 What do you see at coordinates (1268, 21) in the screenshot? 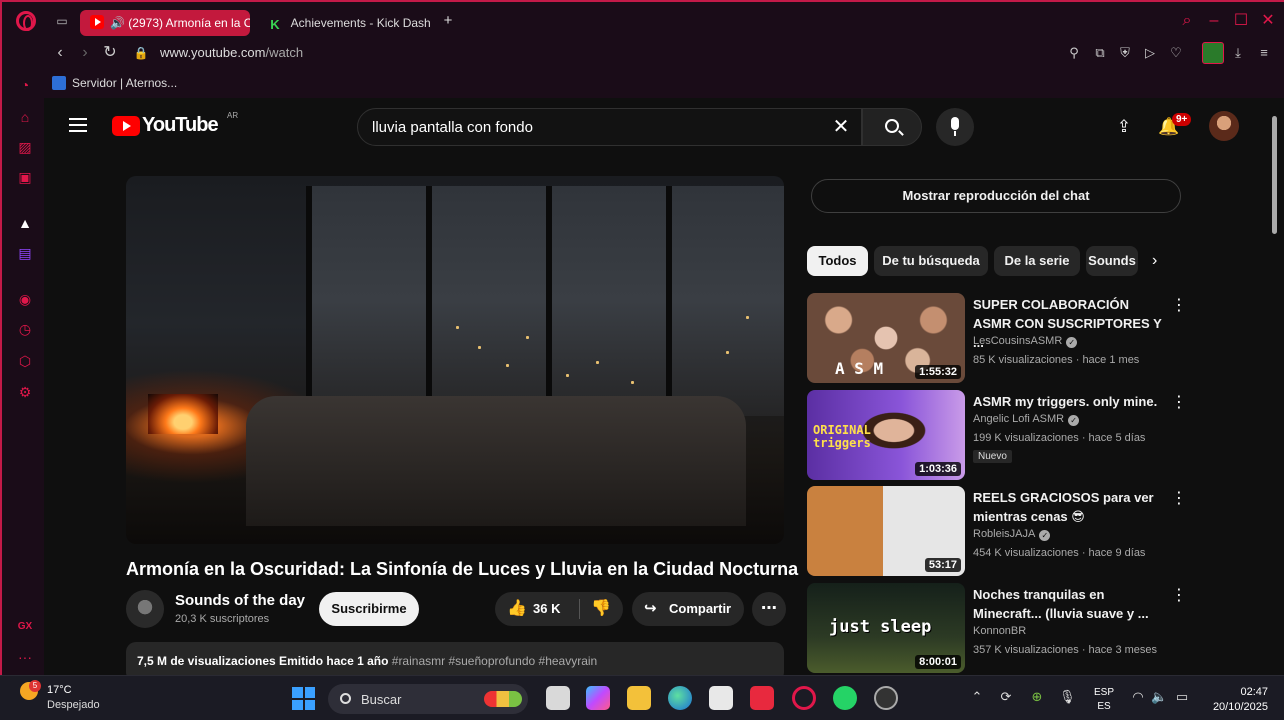
I see `close-window-icon: ✕` at bounding box center [1268, 21].